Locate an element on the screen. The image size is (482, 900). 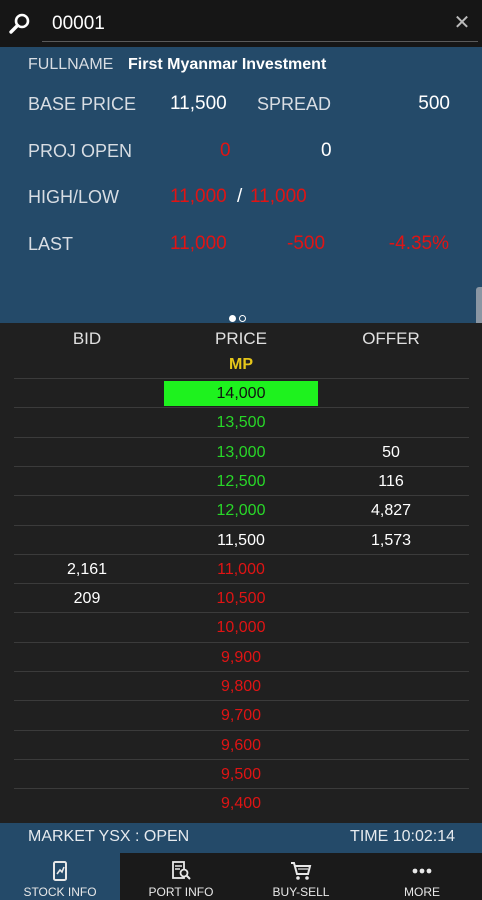
price-level: 9,800 is located at coordinates (241, 686).